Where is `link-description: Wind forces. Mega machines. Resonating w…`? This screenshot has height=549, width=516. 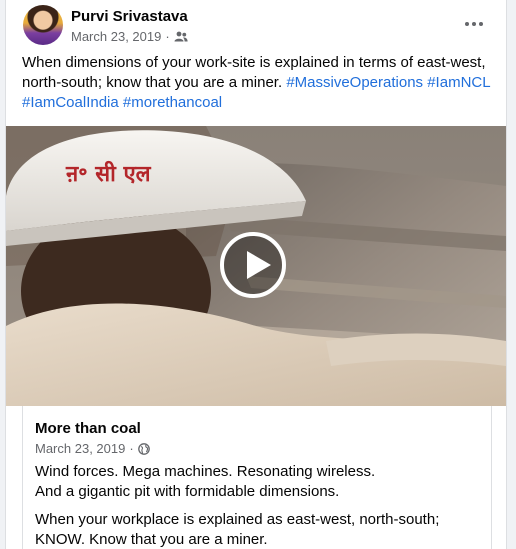 link-description: Wind forces. Mega machines. Resonating w… is located at coordinates (255, 505).